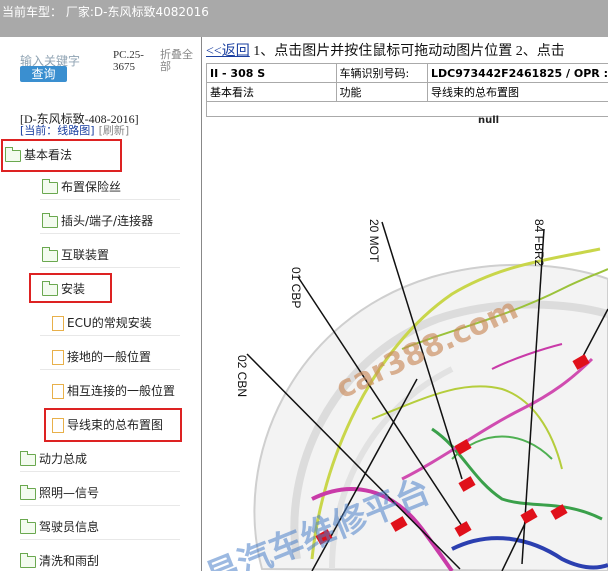  I want to click on tree-item-ground: 接地的一般位置, so click(101, 357).